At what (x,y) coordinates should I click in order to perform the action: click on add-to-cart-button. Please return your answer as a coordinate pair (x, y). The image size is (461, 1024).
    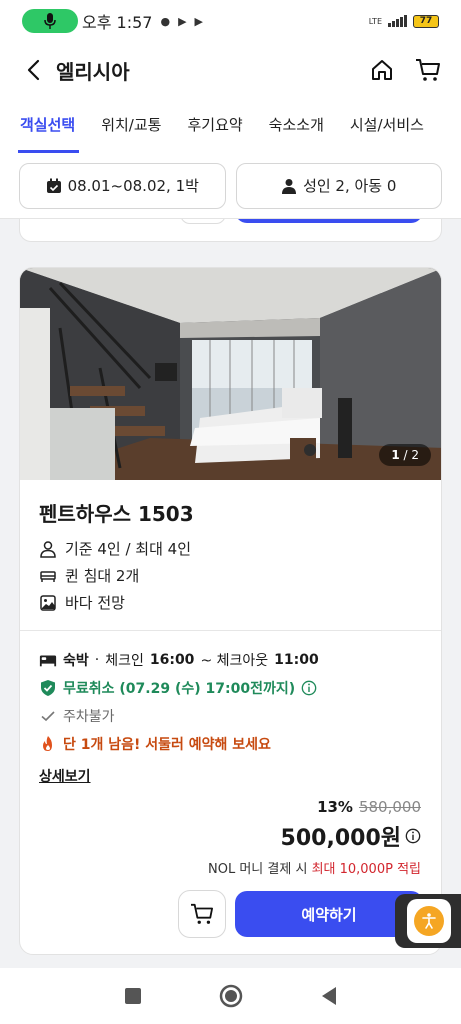
    Looking at the image, I should click on (202, 914).